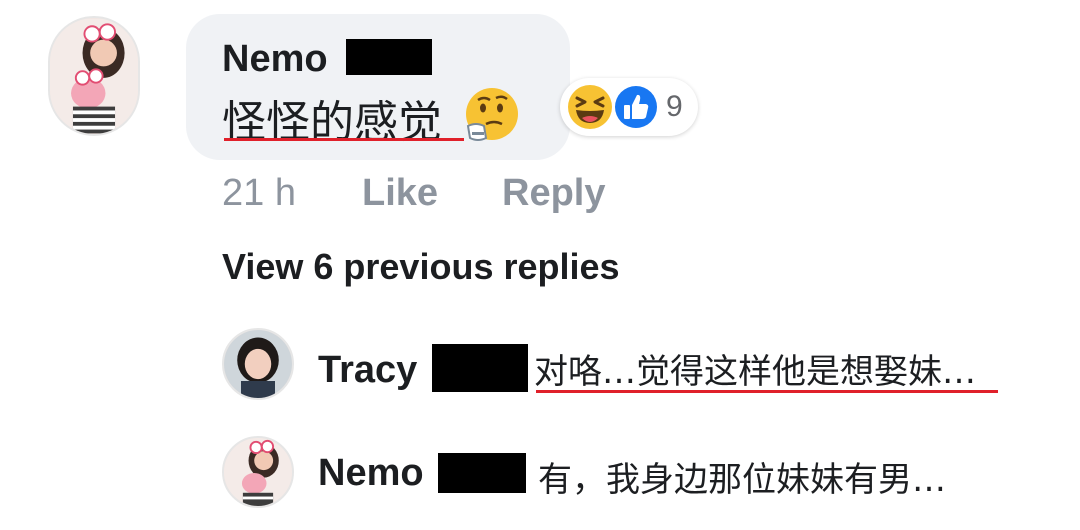 This screenshot has width=1080, height=530. I want to click on reply-text-underline, so click(767, 391).